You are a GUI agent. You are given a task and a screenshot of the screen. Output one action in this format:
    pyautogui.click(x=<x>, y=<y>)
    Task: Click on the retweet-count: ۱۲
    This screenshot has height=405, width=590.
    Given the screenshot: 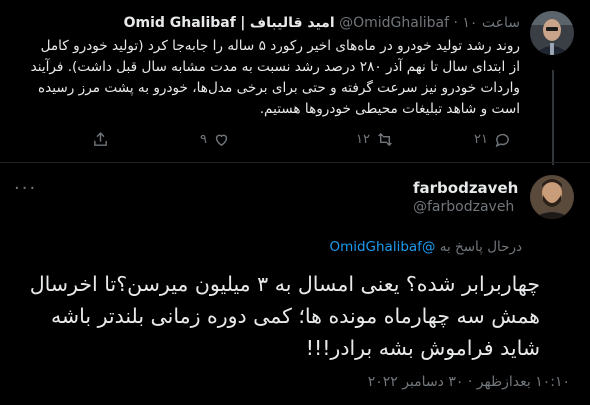 What is the action you would take?
    pyautogui.click(x=363, y=139)
    